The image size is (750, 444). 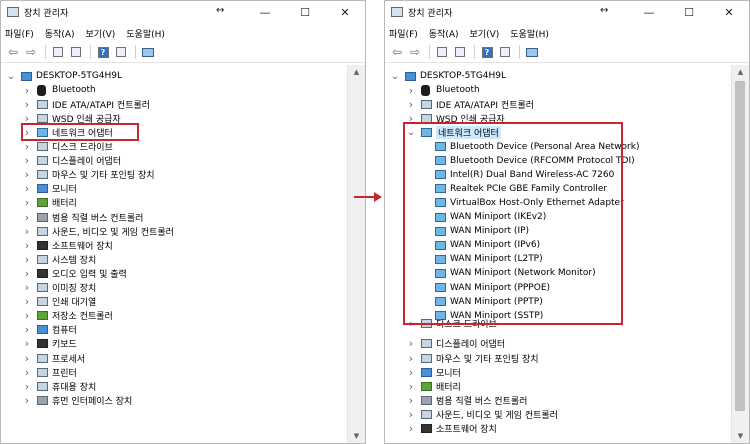 I want to click on tree-category-item: › 디스크 드라이브, so click(x=175, y=147).